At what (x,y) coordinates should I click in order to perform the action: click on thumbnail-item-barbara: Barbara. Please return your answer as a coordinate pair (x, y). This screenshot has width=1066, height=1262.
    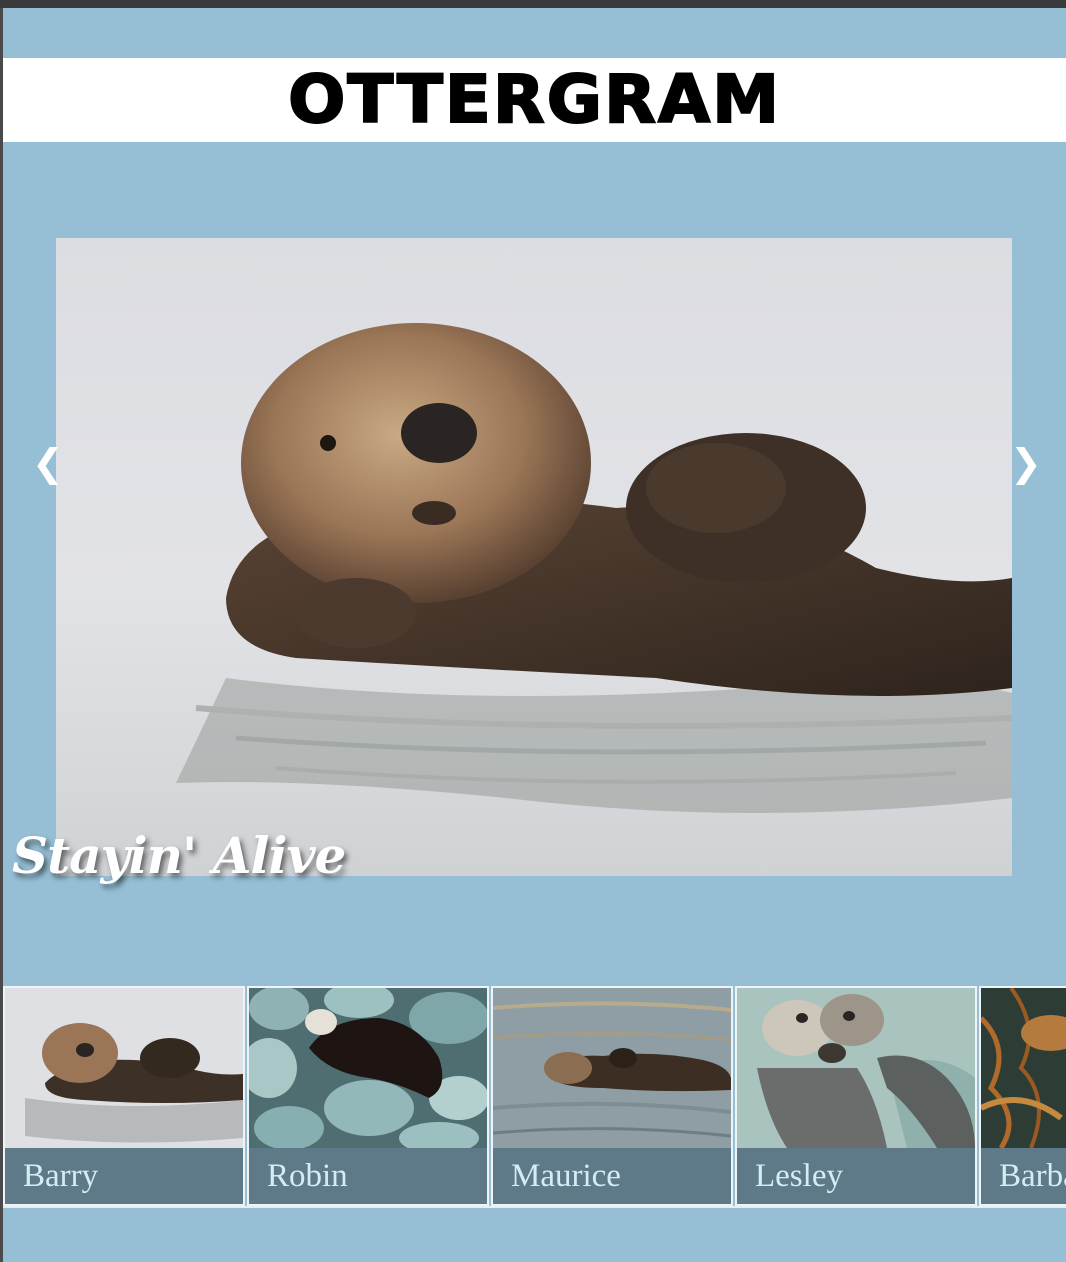
    Looking at the image, I should click on (1022, 1096).